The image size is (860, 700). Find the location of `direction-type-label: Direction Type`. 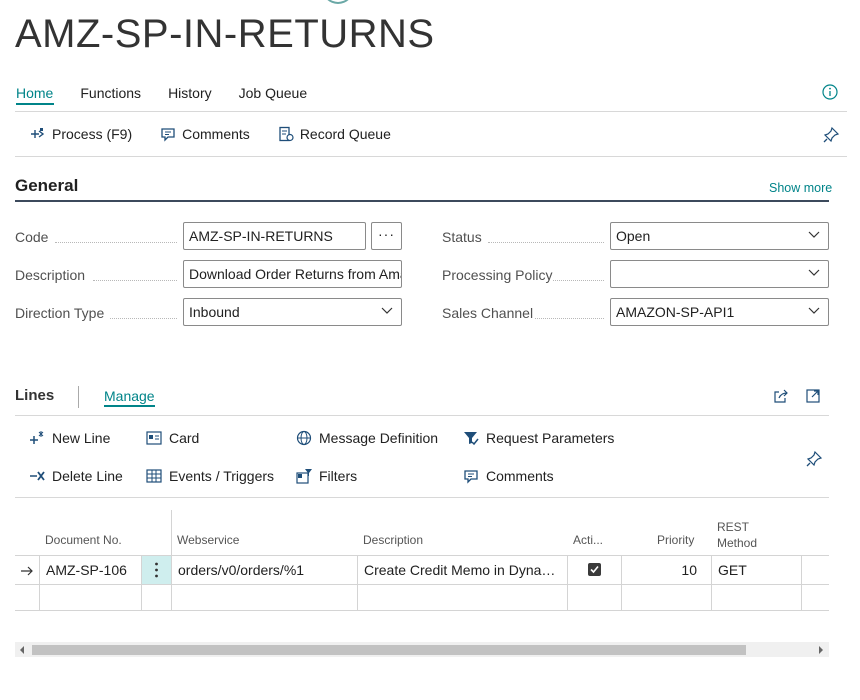

direction-type-label: Direction Type is located at coordinates (60, 313).